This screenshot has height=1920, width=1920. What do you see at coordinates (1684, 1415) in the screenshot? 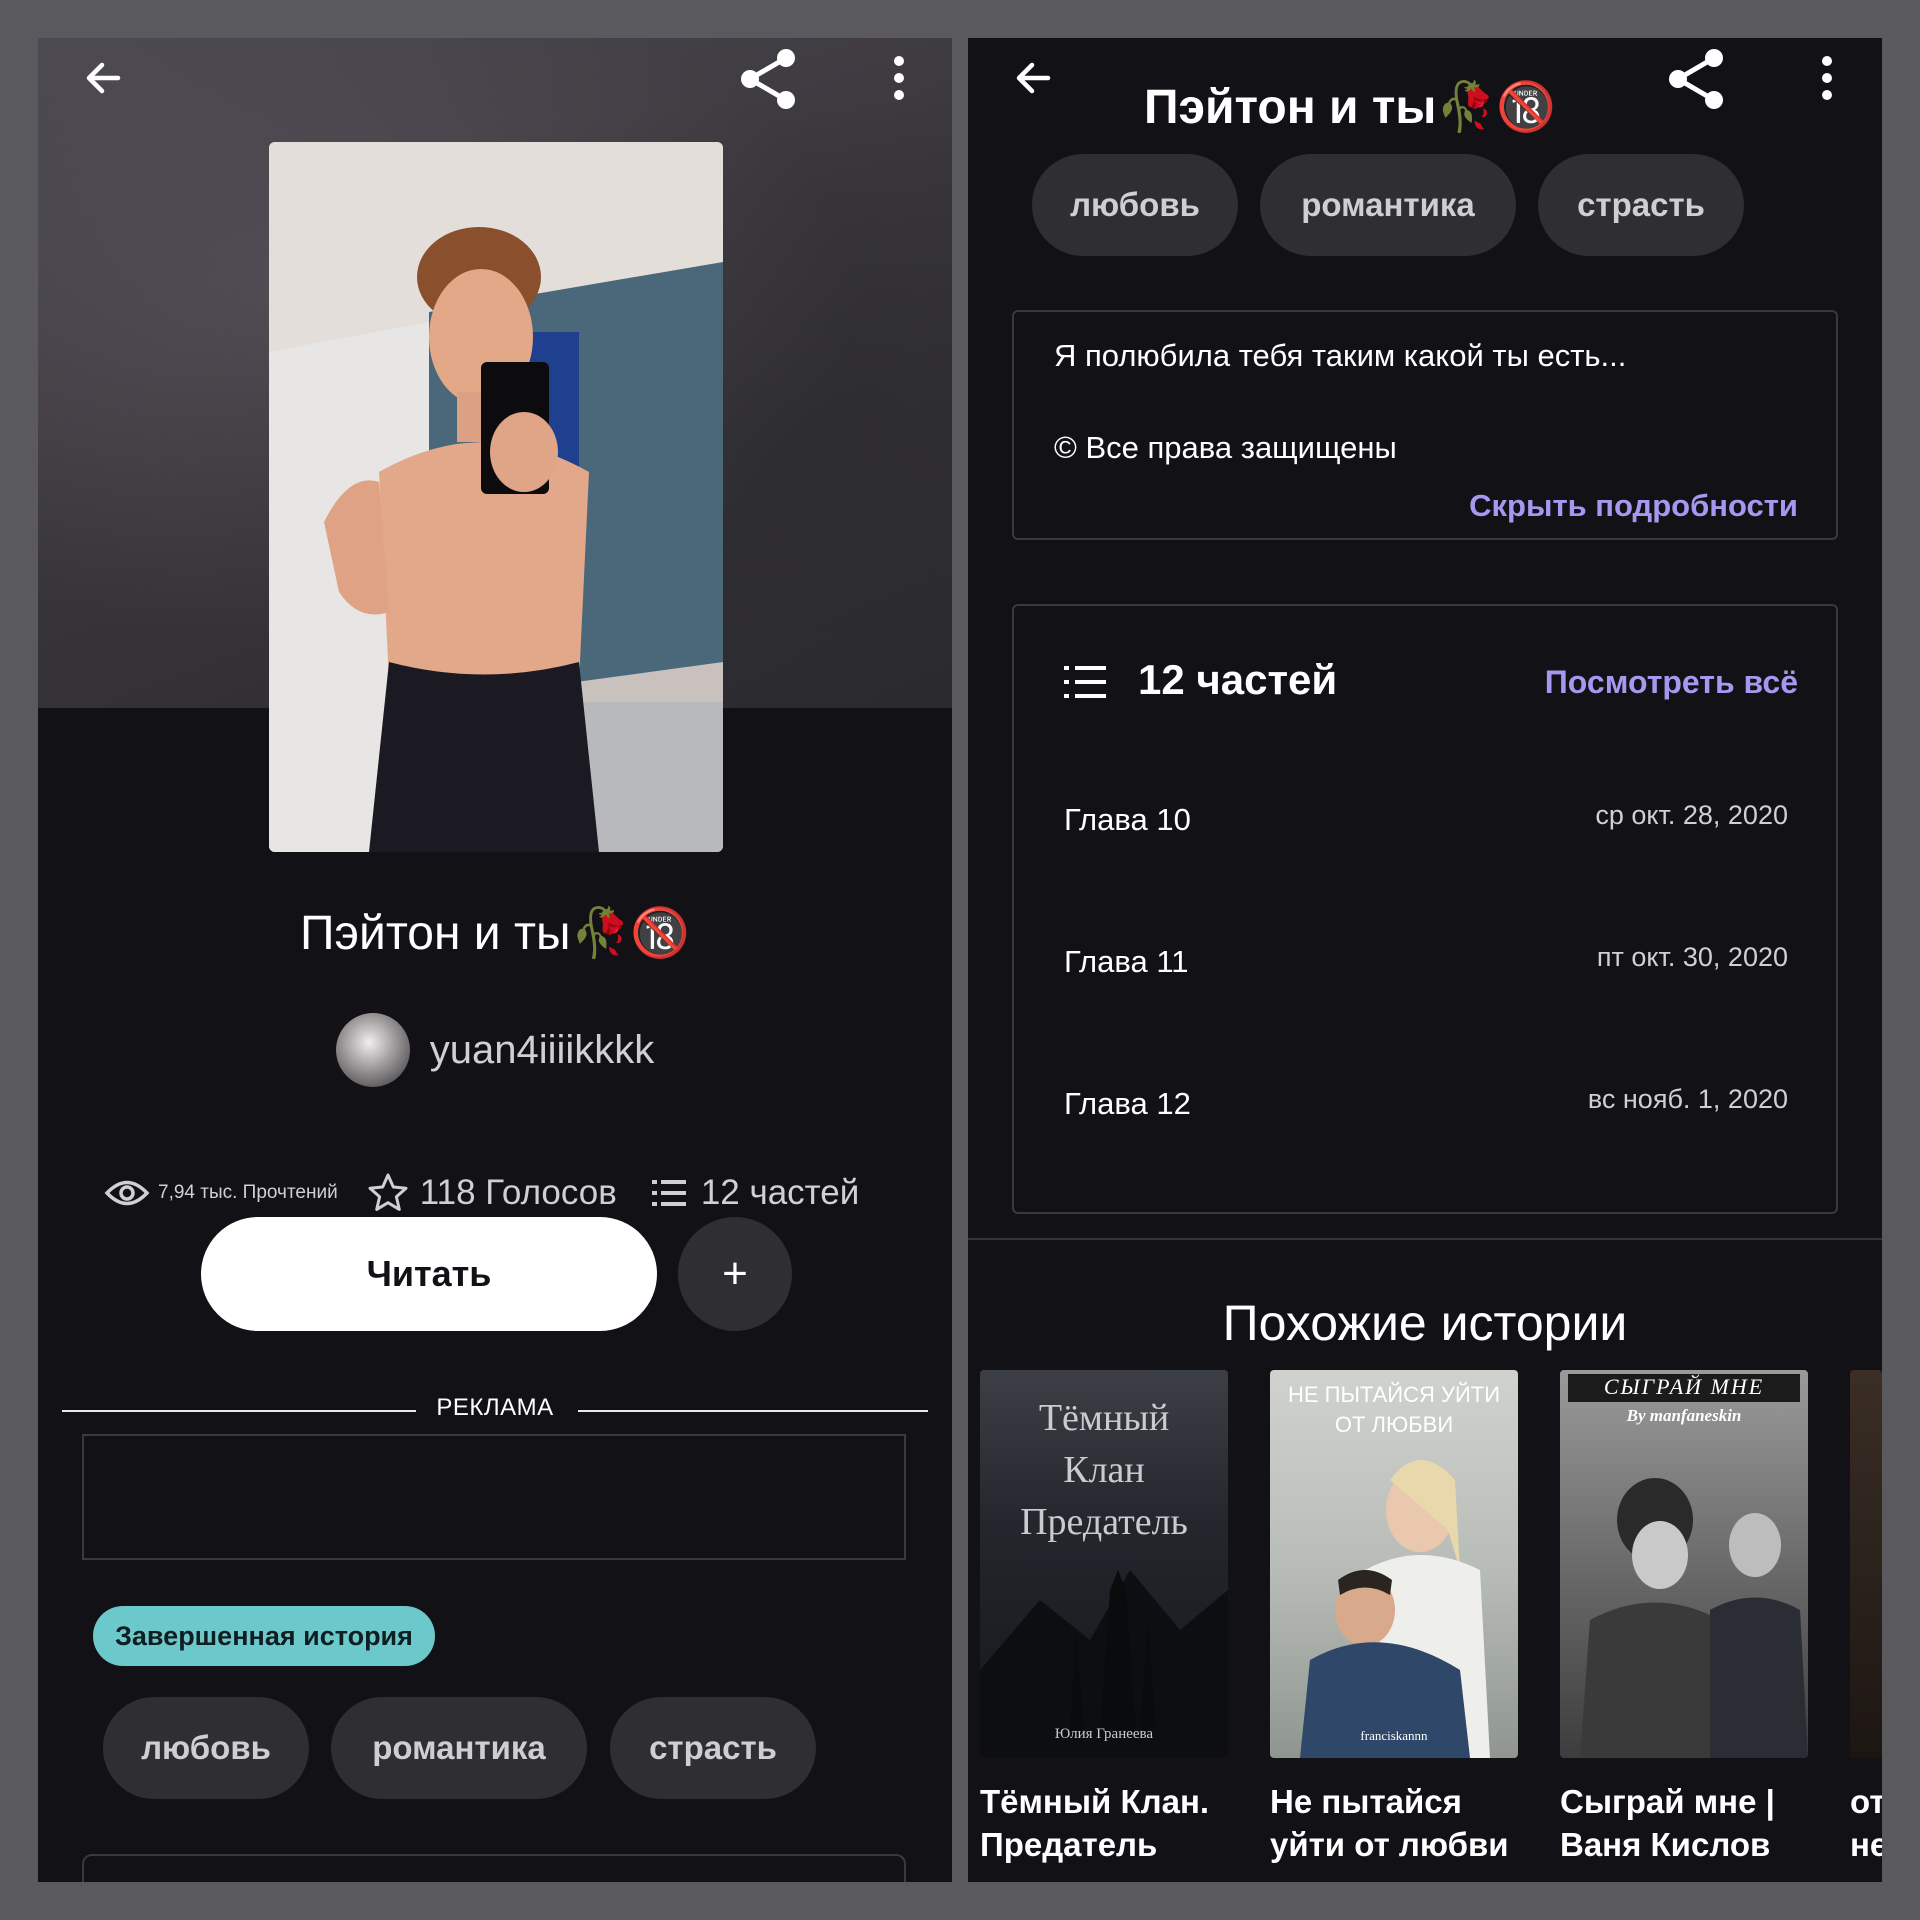
I see `cover-author-text: By manfaneskin` at bounding box center [1684, 1415].